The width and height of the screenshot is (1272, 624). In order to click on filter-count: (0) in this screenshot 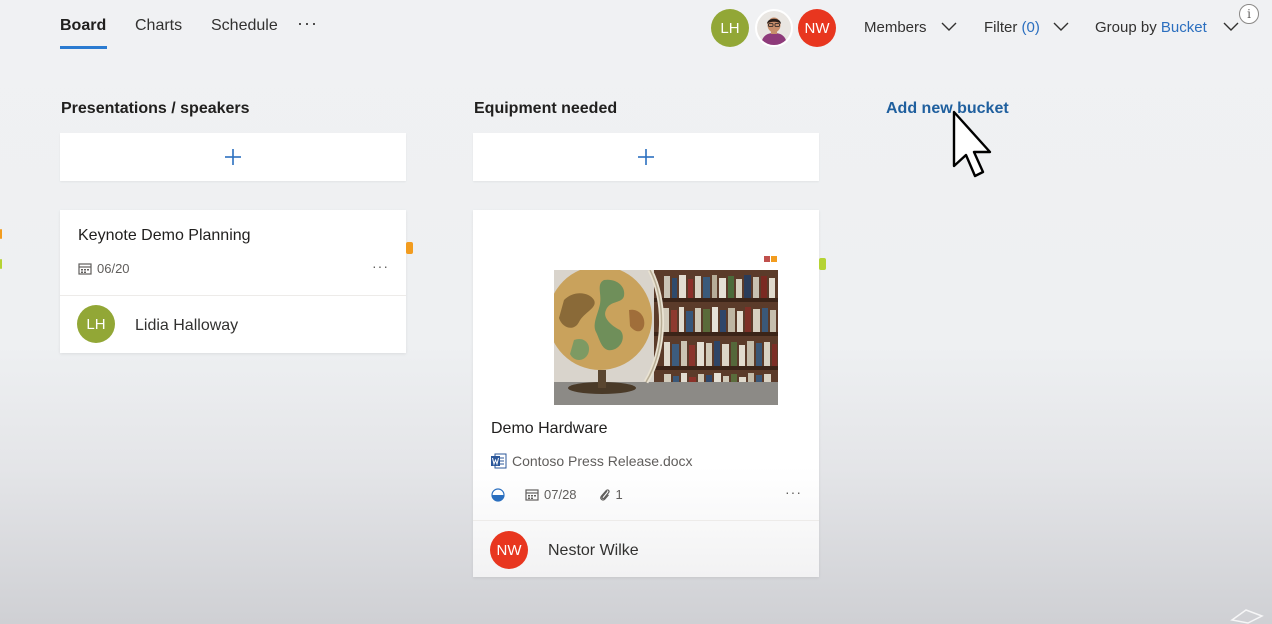, I will do `click(1030, 27)`.